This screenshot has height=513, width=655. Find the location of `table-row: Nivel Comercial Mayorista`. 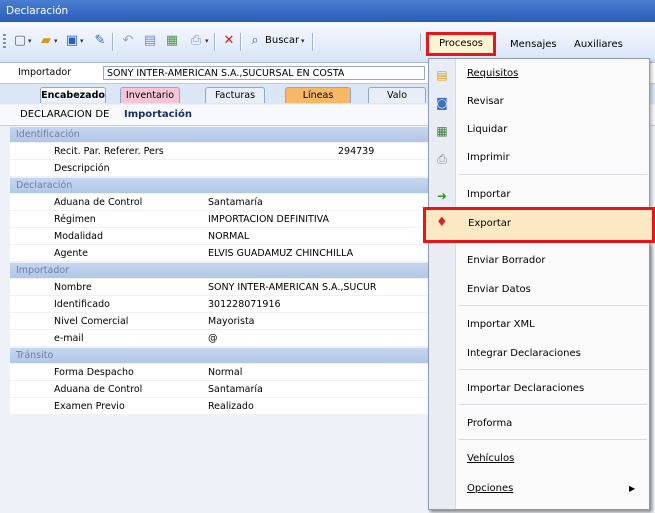

table-row: Nivel Comercial Mayorista is located at coordinates (220, 321).